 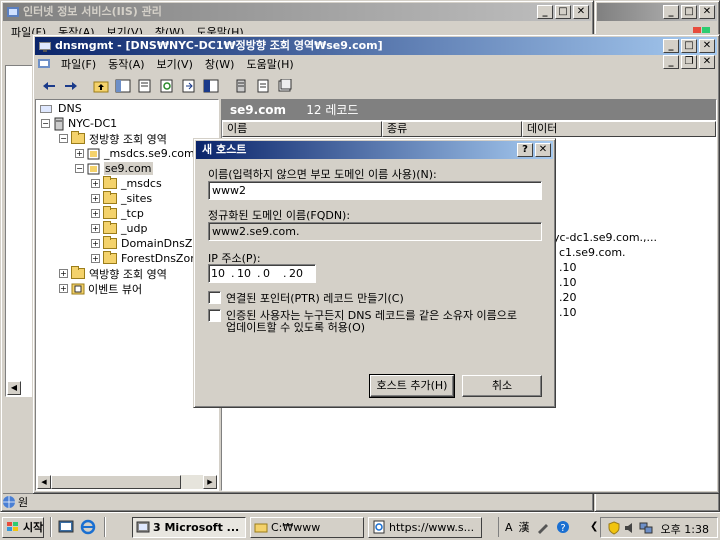 What do you see at coordinates (79, 123) in the screenshot?
I see `tree-item-nyc-dc1: − NYC-DC1` at bounding box center [79, 123].